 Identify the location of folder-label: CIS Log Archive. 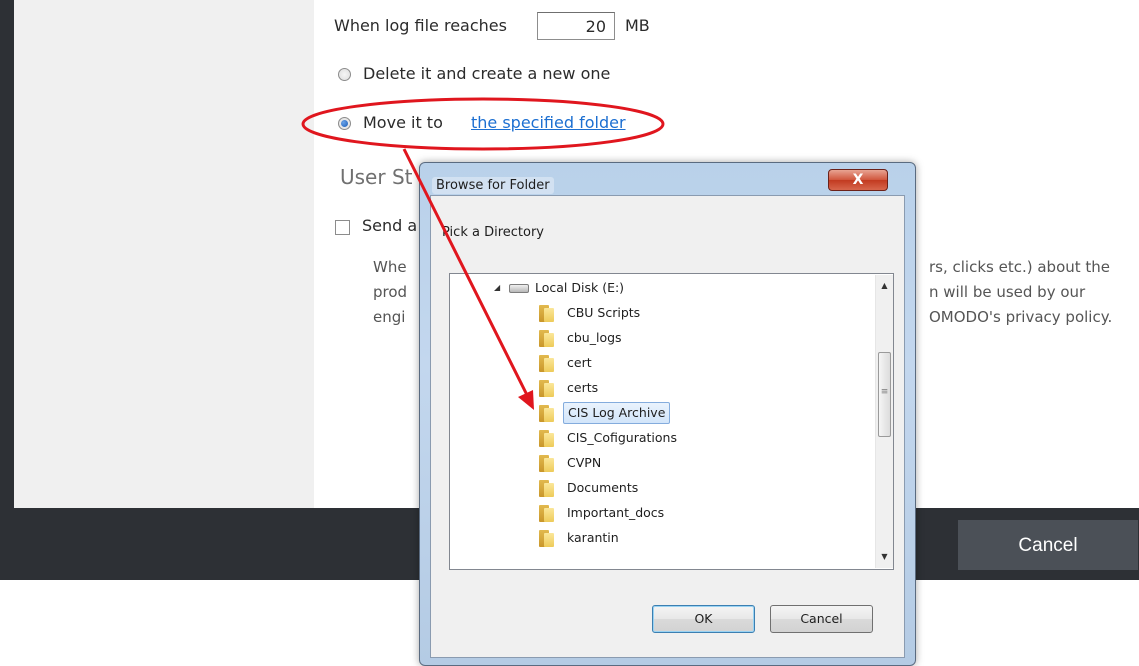
(617, 413).